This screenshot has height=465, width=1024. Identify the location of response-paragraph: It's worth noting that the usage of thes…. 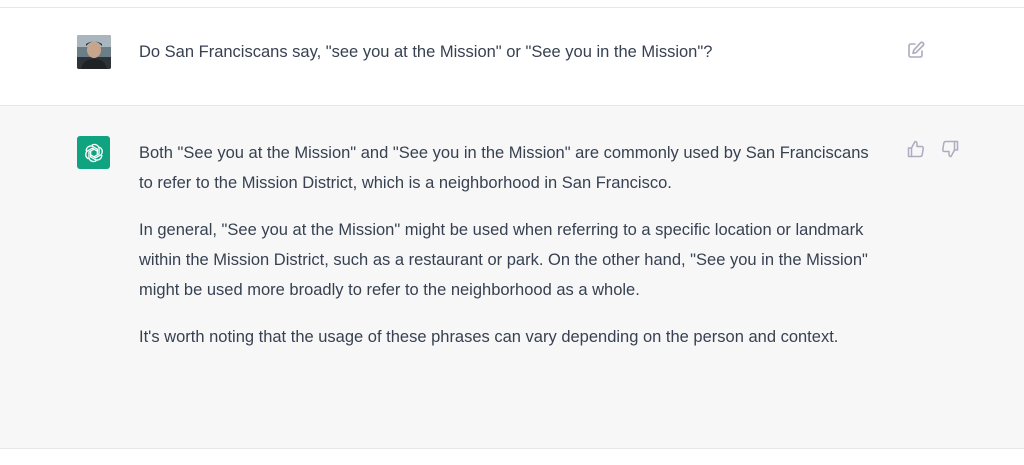
(489, 337).